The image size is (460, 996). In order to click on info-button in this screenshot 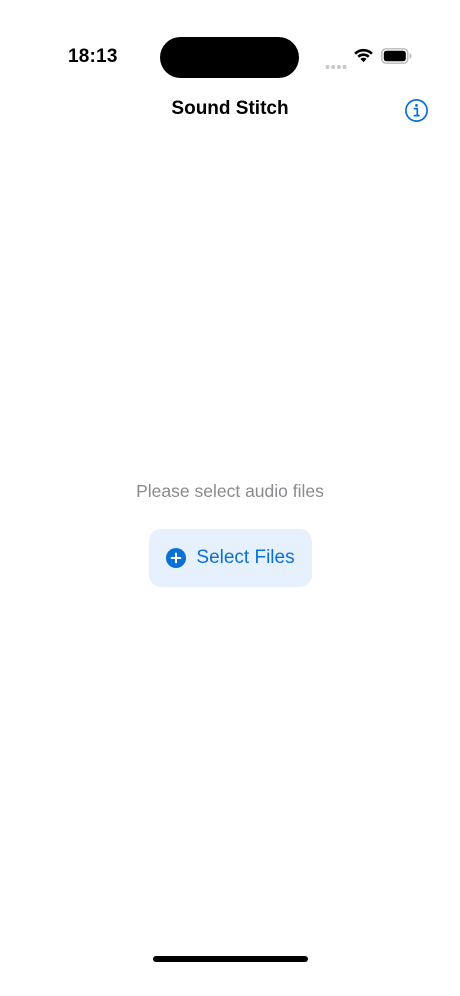, I will do `click(416, 110)`.